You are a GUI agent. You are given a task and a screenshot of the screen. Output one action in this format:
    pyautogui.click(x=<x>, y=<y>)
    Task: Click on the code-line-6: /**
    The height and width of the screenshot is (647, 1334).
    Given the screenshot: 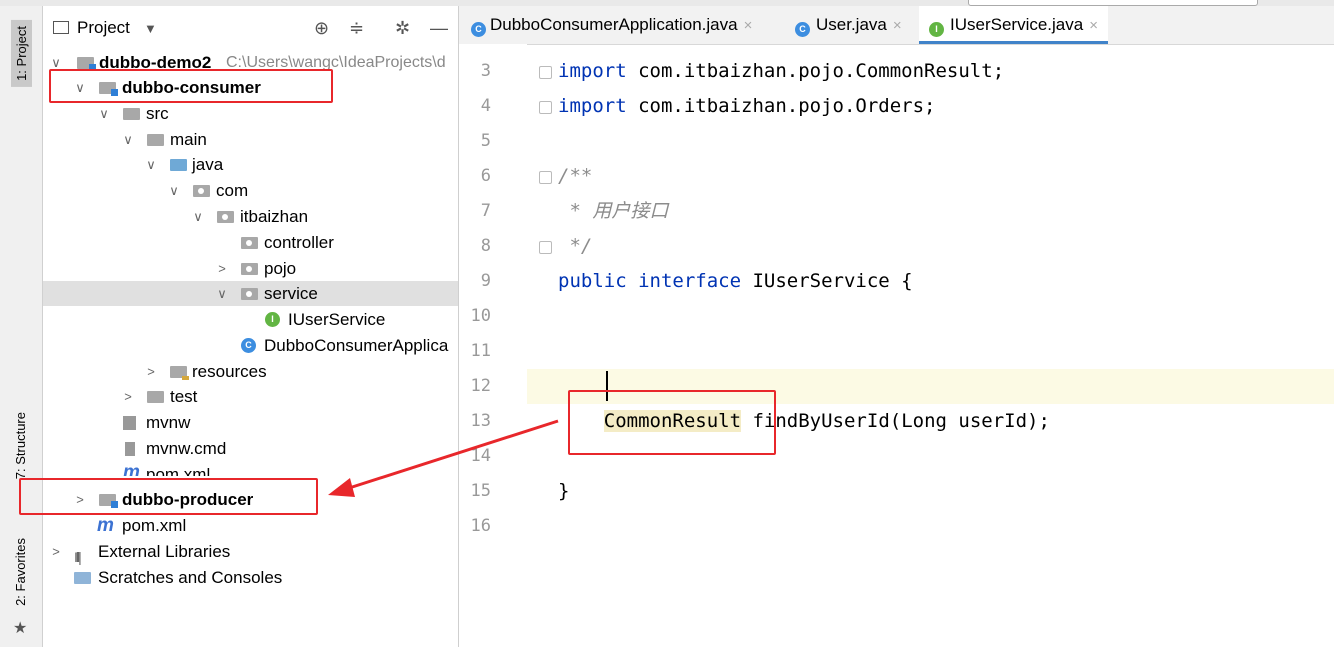 What is the action you would take?
    pyautogui.click(x=575, y=176)
    